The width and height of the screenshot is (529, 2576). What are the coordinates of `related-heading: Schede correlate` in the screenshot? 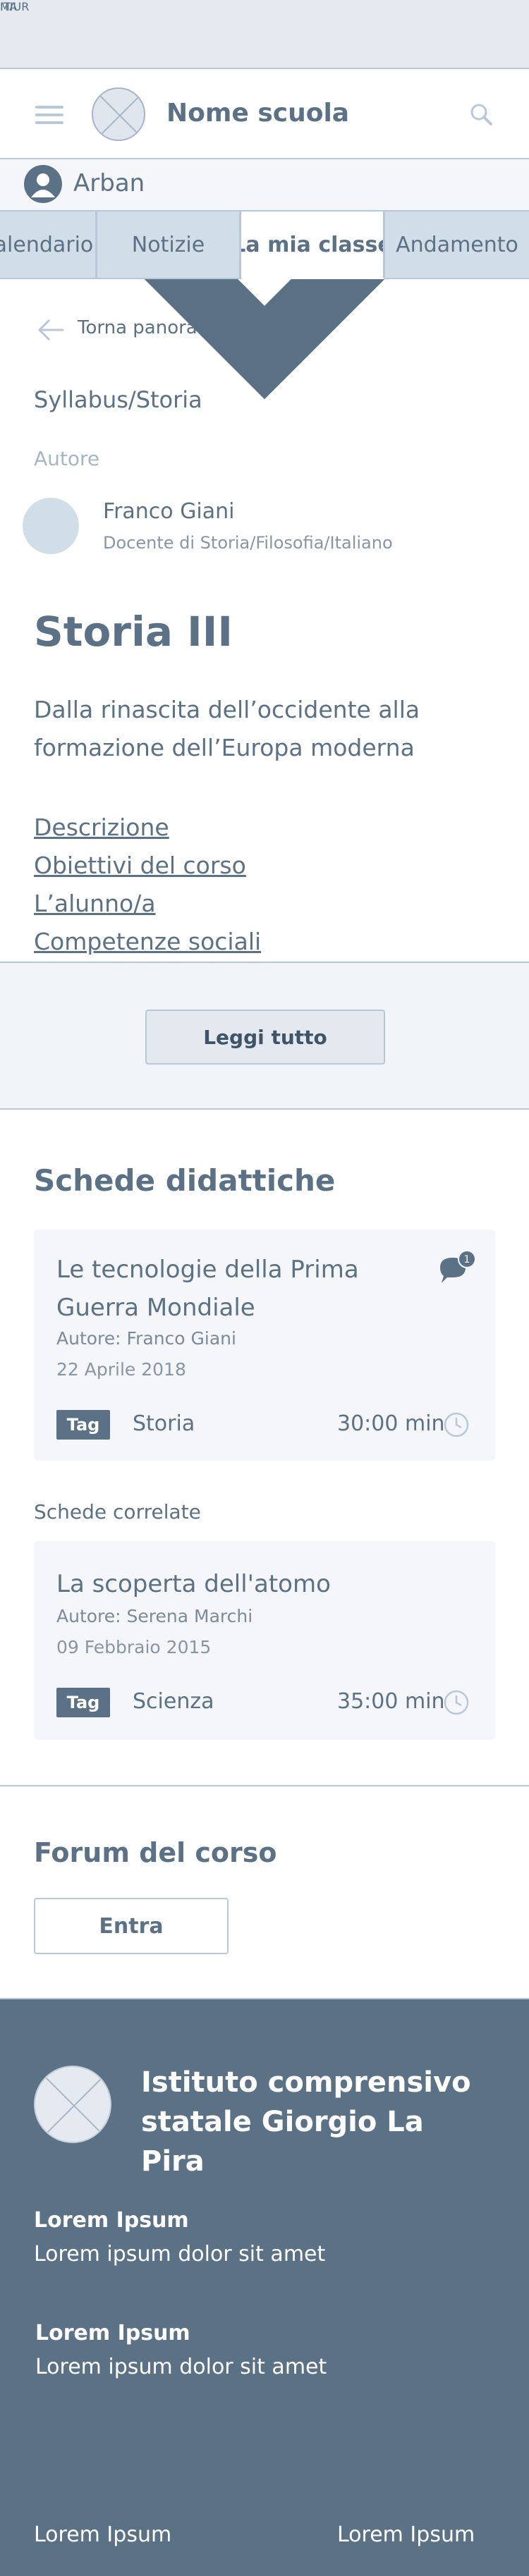 It's located at (118, 1511).